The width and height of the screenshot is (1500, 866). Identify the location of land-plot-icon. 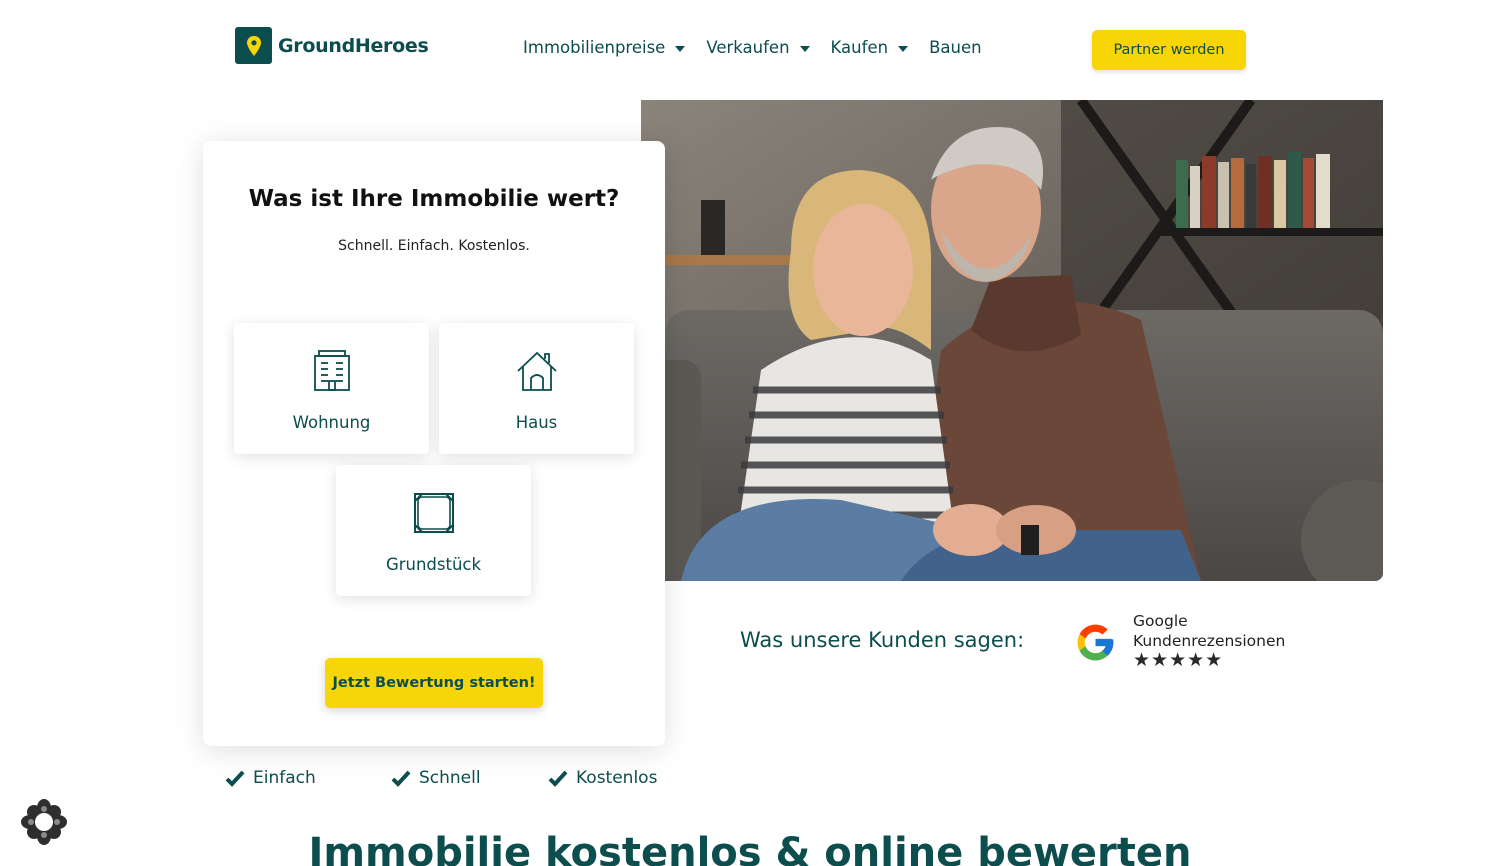
(433, 513).